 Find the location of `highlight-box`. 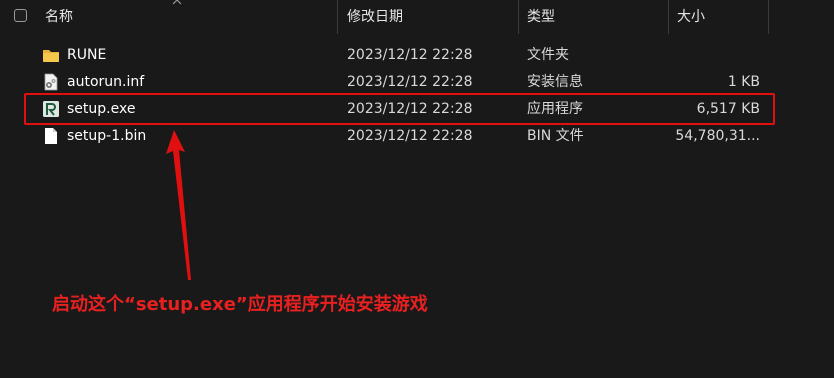

highlight-box is located at coordinates (399, 109).